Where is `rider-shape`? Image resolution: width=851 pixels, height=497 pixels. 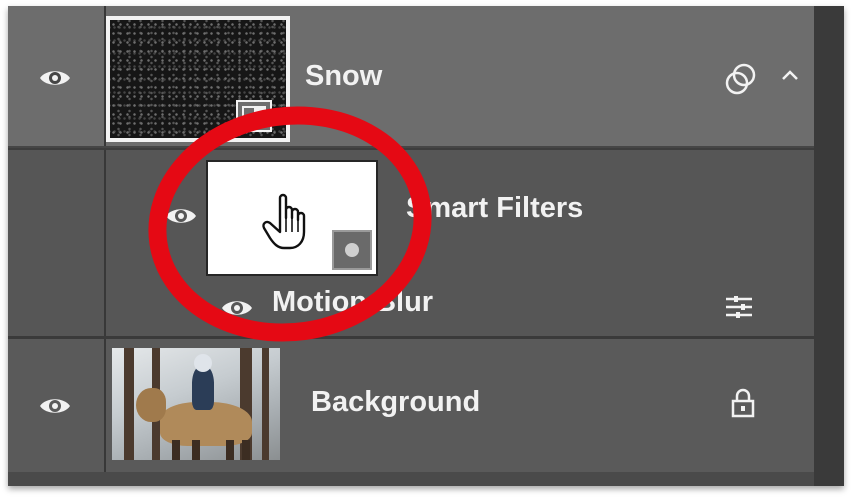
rider-shape is located at coordinates (203, 388).